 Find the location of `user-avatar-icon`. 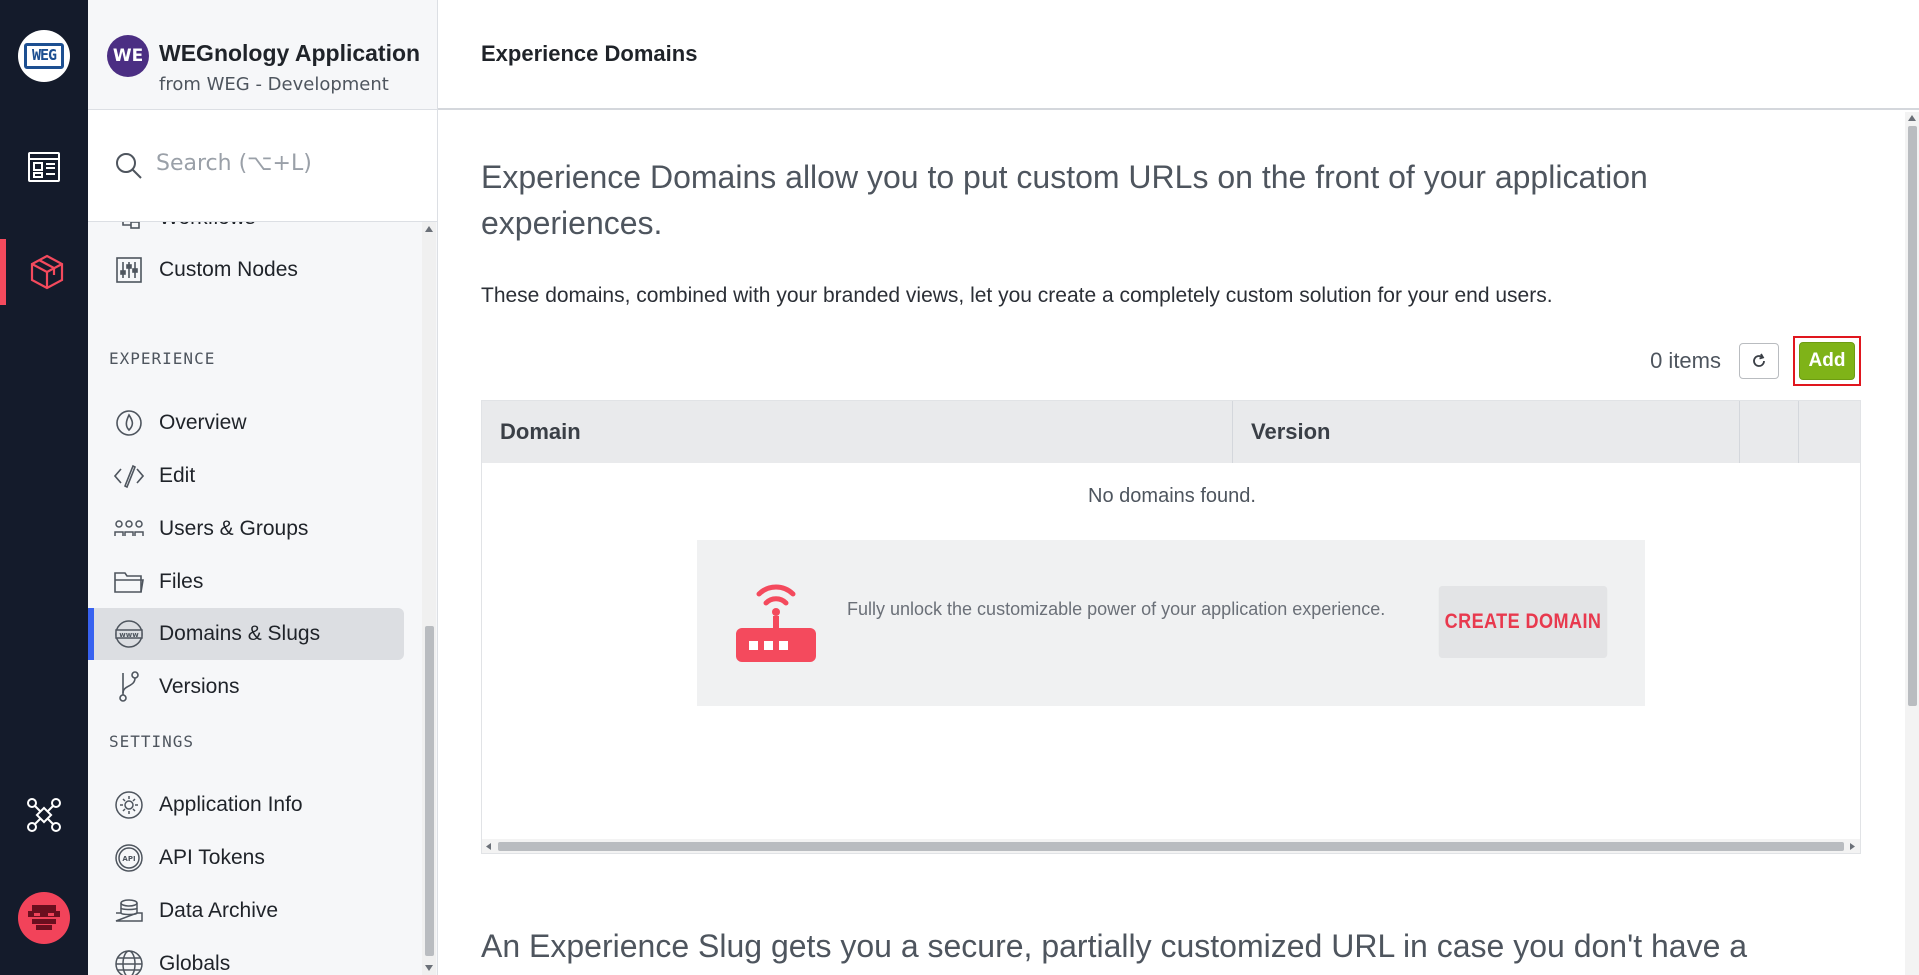

user-avatar-icon is located at coordinates (44, 918).